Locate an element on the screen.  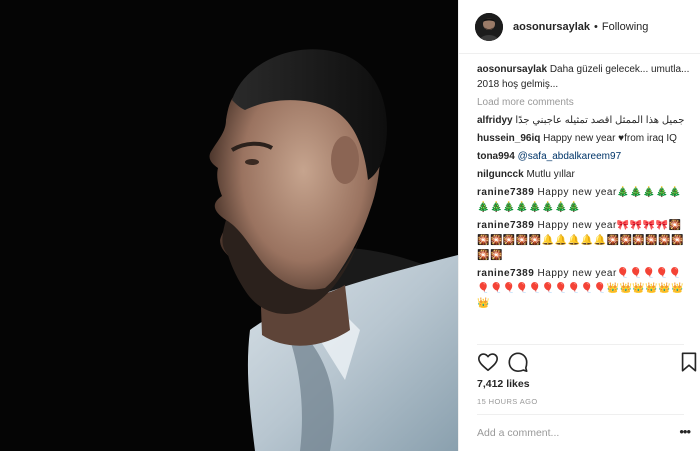
likes-count: 7,412 likes is located at coordinates (503, 384).